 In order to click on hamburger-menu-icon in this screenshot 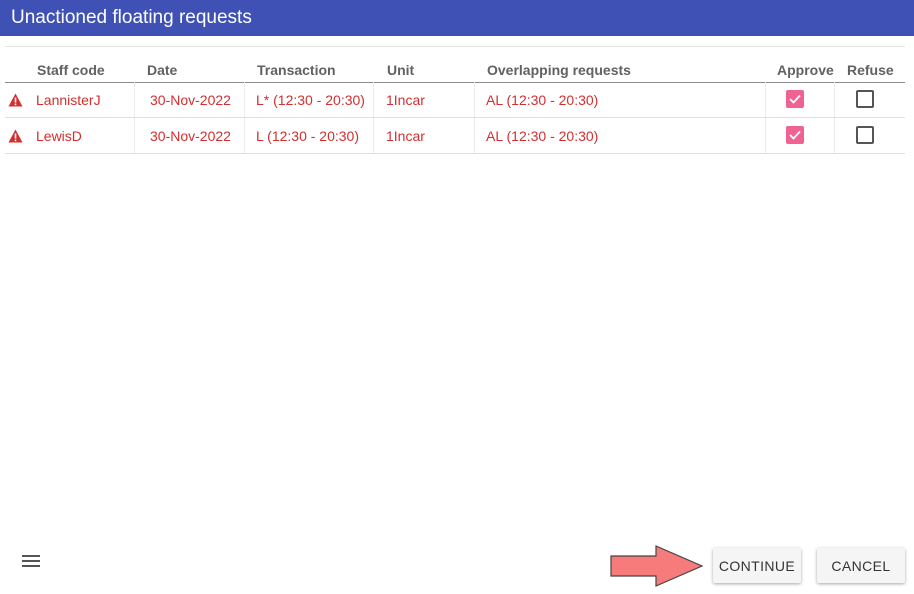, I will do `click(31, 561)`.